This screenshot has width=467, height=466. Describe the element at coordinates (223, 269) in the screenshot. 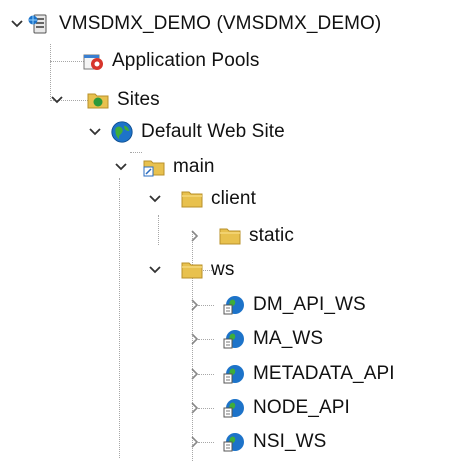

I see `tree-node-label: ws` at that location.